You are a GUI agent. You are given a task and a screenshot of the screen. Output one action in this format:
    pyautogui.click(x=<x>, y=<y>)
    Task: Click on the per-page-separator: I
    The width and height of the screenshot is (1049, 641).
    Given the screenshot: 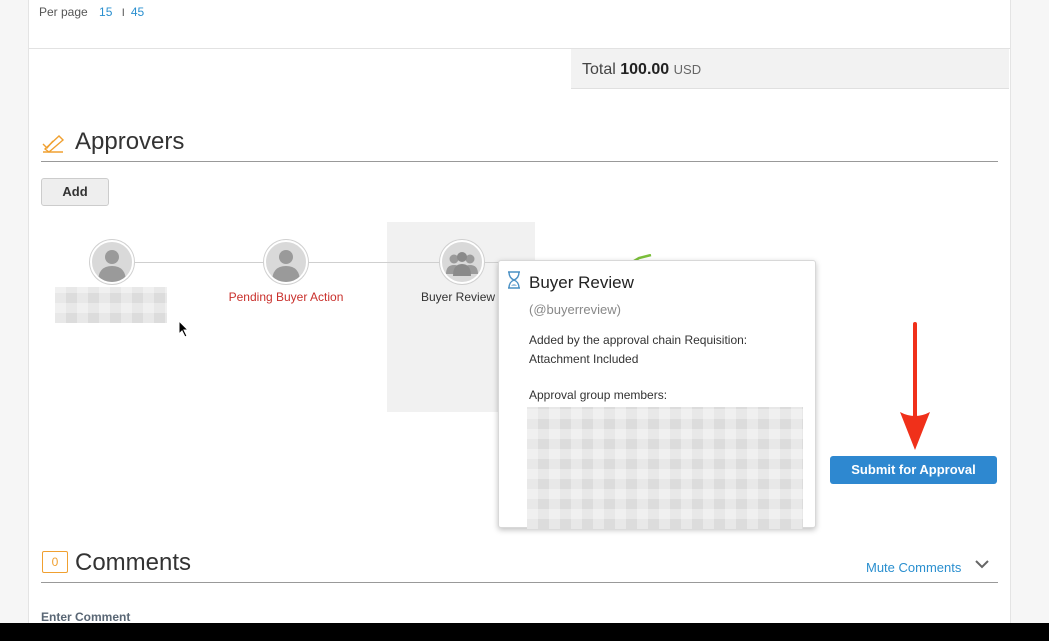 What is the action you would take?
    pyautogui.click(x=123, y=13)
    